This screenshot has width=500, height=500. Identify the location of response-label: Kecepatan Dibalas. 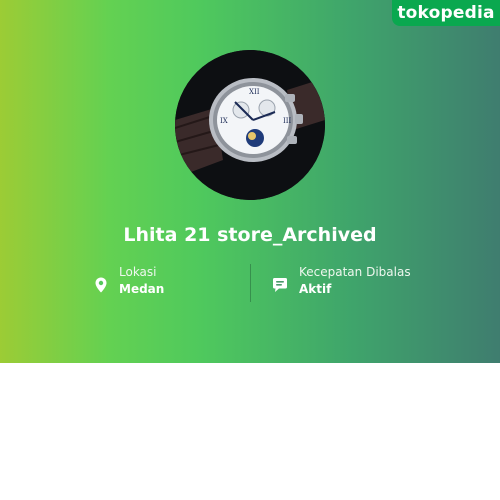
(355, 272).